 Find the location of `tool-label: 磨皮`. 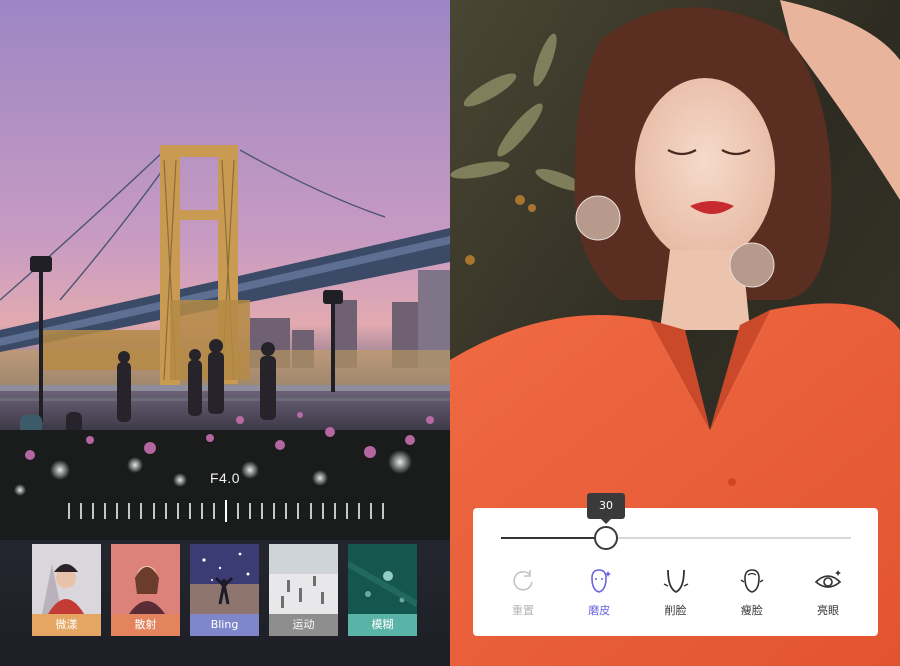

tool-label: 磨皮 is located at coordinates (599, 610).